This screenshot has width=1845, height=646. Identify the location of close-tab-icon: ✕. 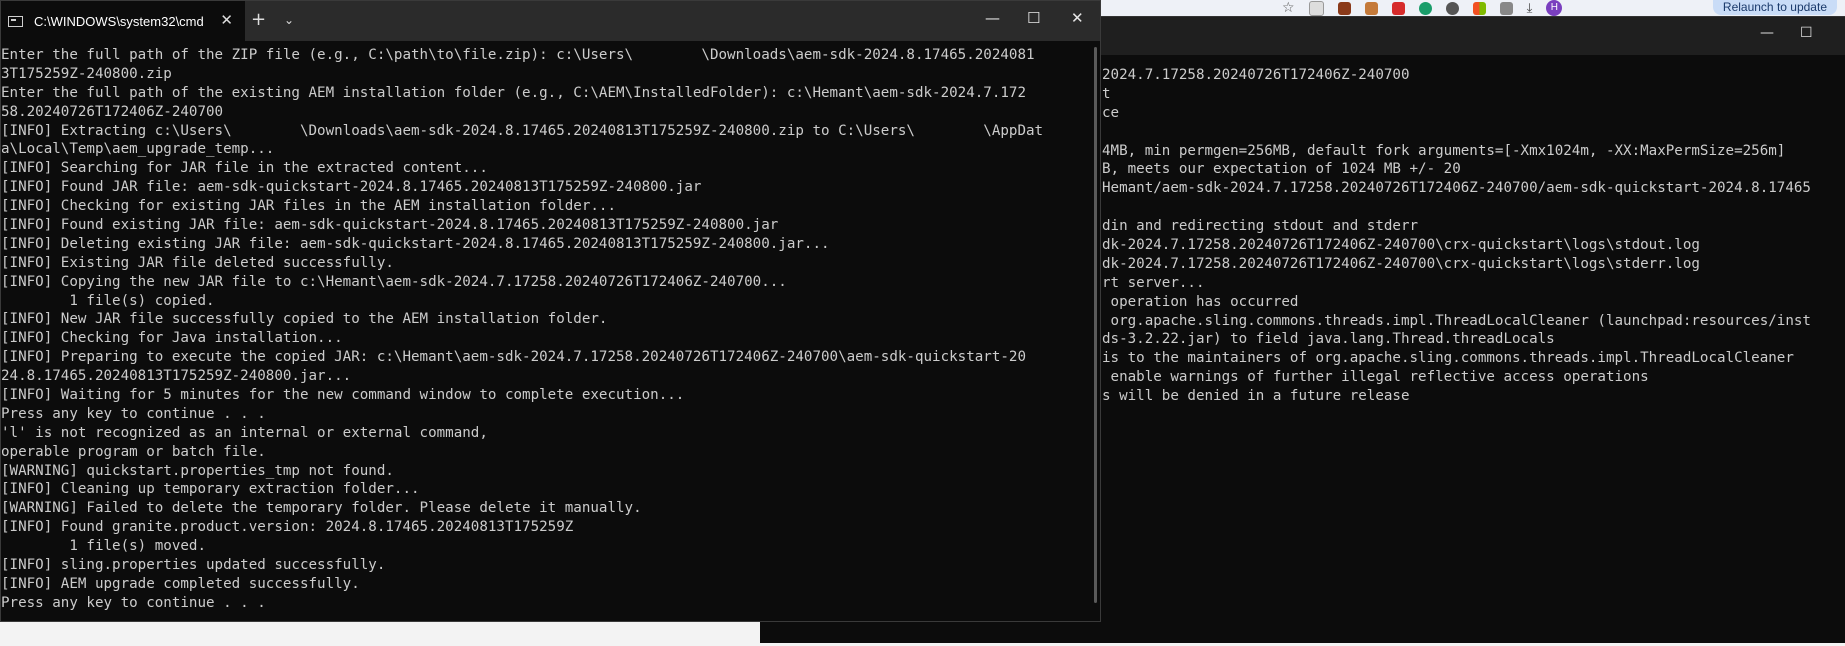
(226, 20).